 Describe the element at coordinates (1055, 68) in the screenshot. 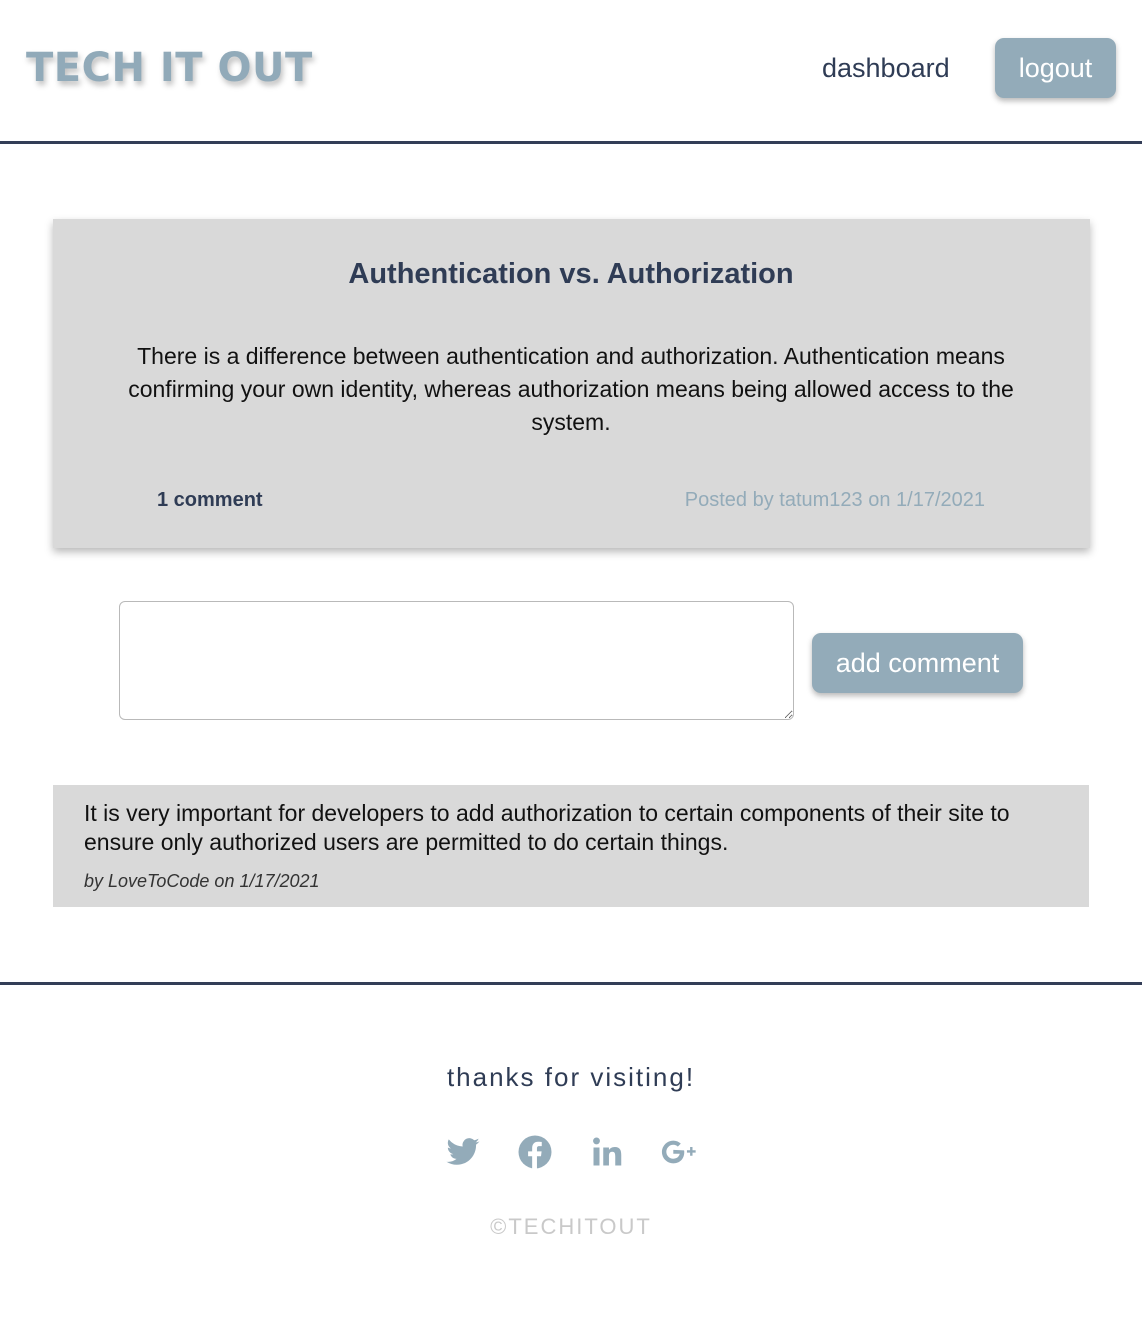

I see `logout-button: logout` at that location.